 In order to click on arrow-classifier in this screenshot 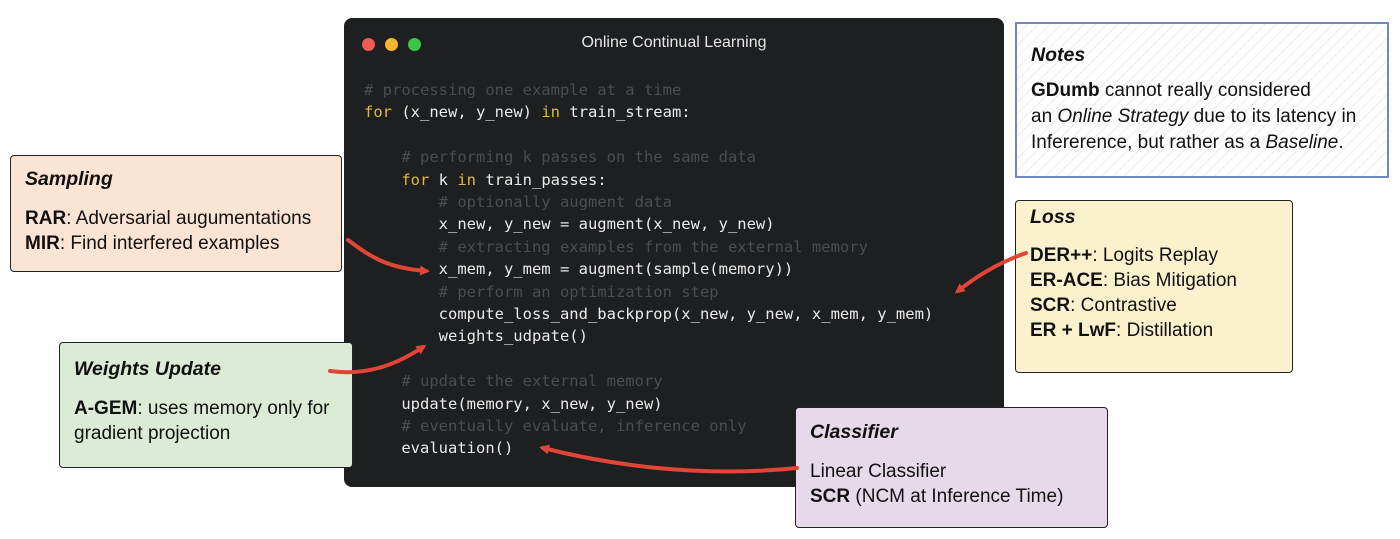, I will do `click(669, 459)`.